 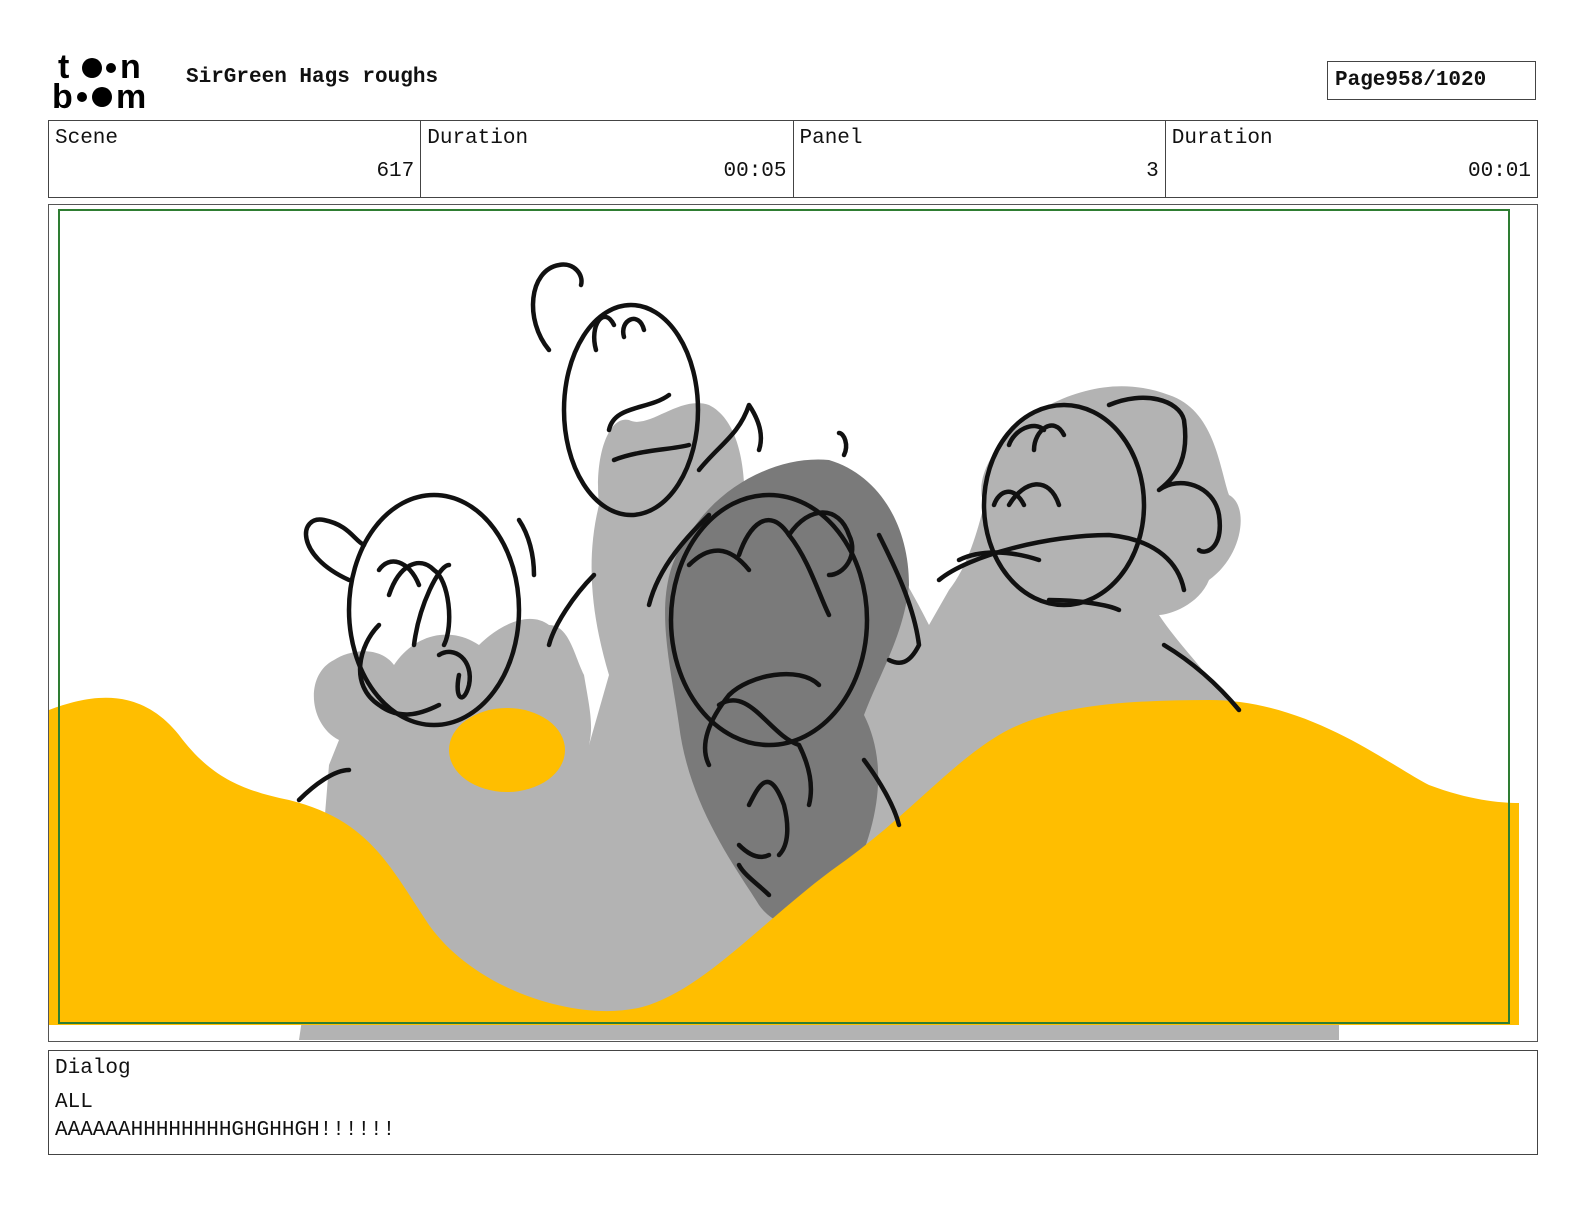 I want to click on page-indicator: Page 958/1020, so click(x=1431, y=80).